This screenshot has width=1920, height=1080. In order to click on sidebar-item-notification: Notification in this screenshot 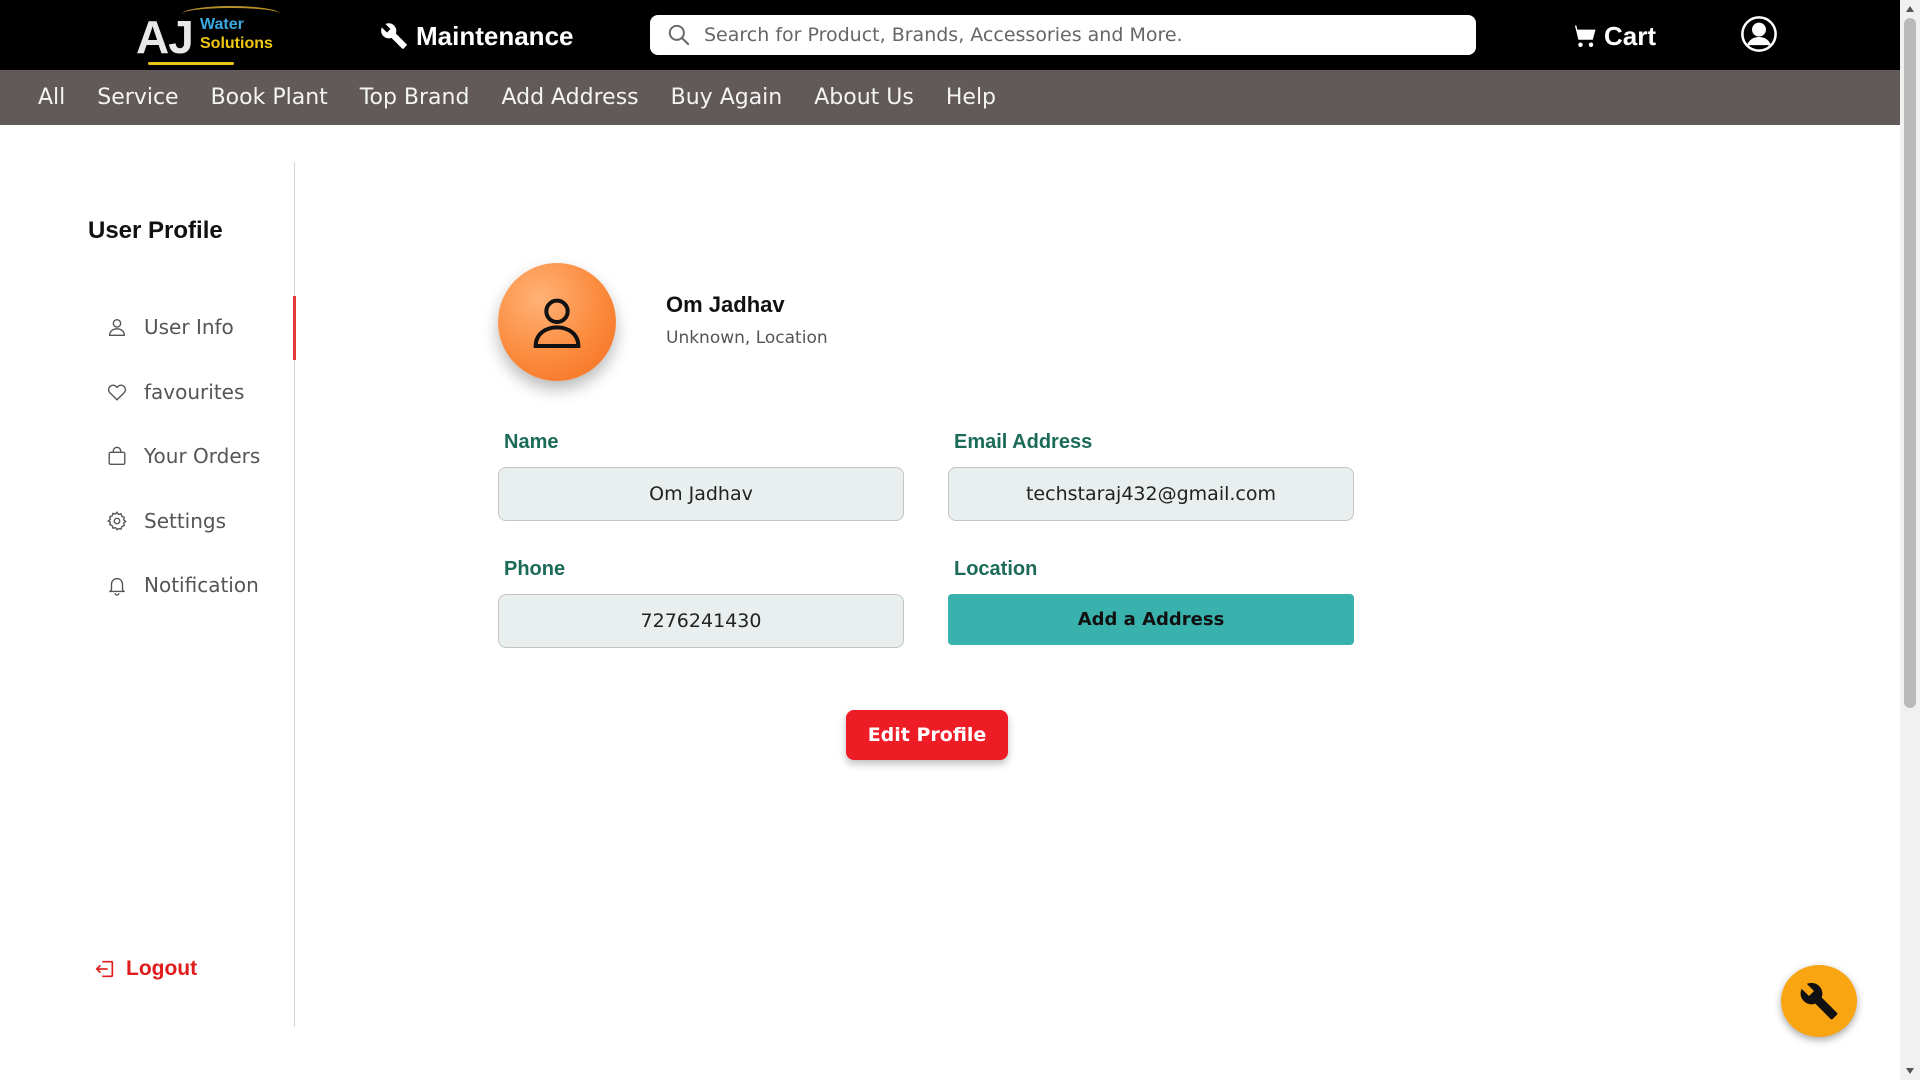, I will do `click(182, 585)`.